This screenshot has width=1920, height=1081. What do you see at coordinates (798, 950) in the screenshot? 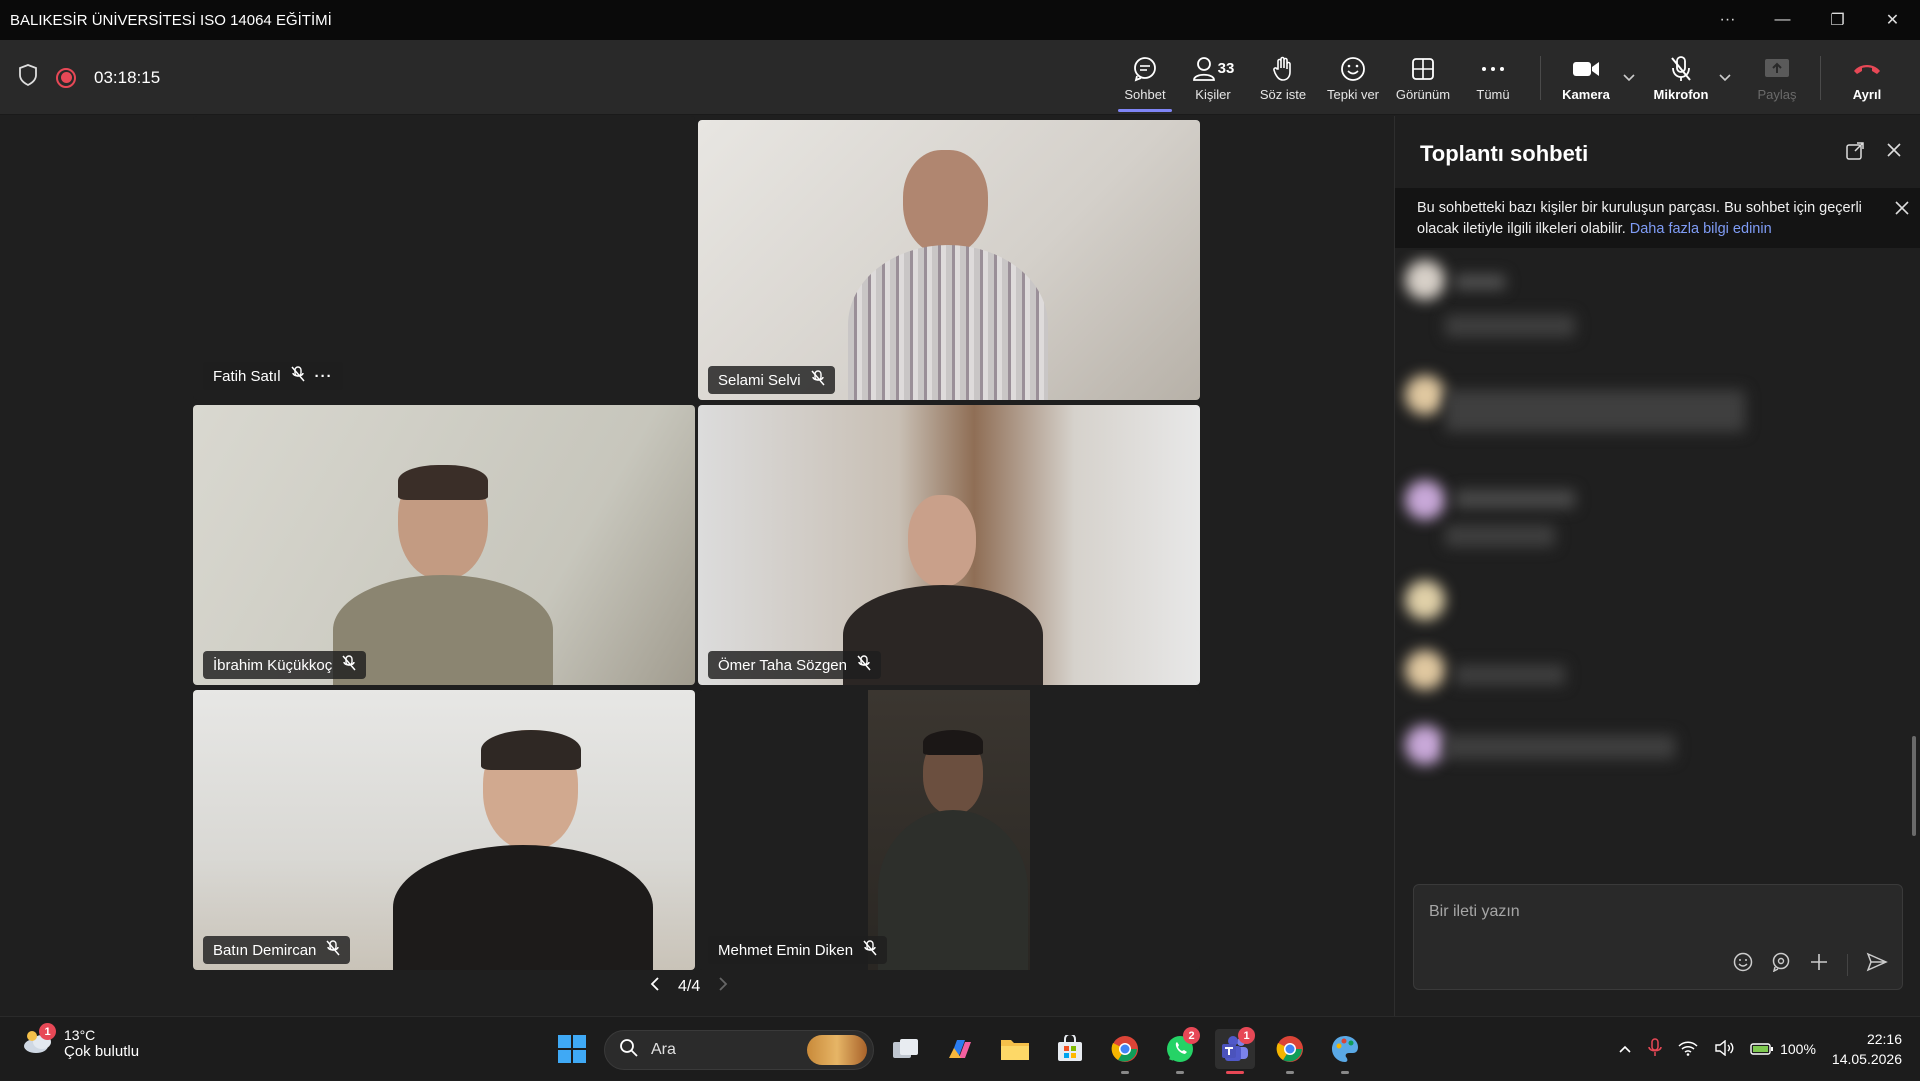
I see `participant-name-tag: Mehmet Emin Diken` at bounding box center [798, 950].